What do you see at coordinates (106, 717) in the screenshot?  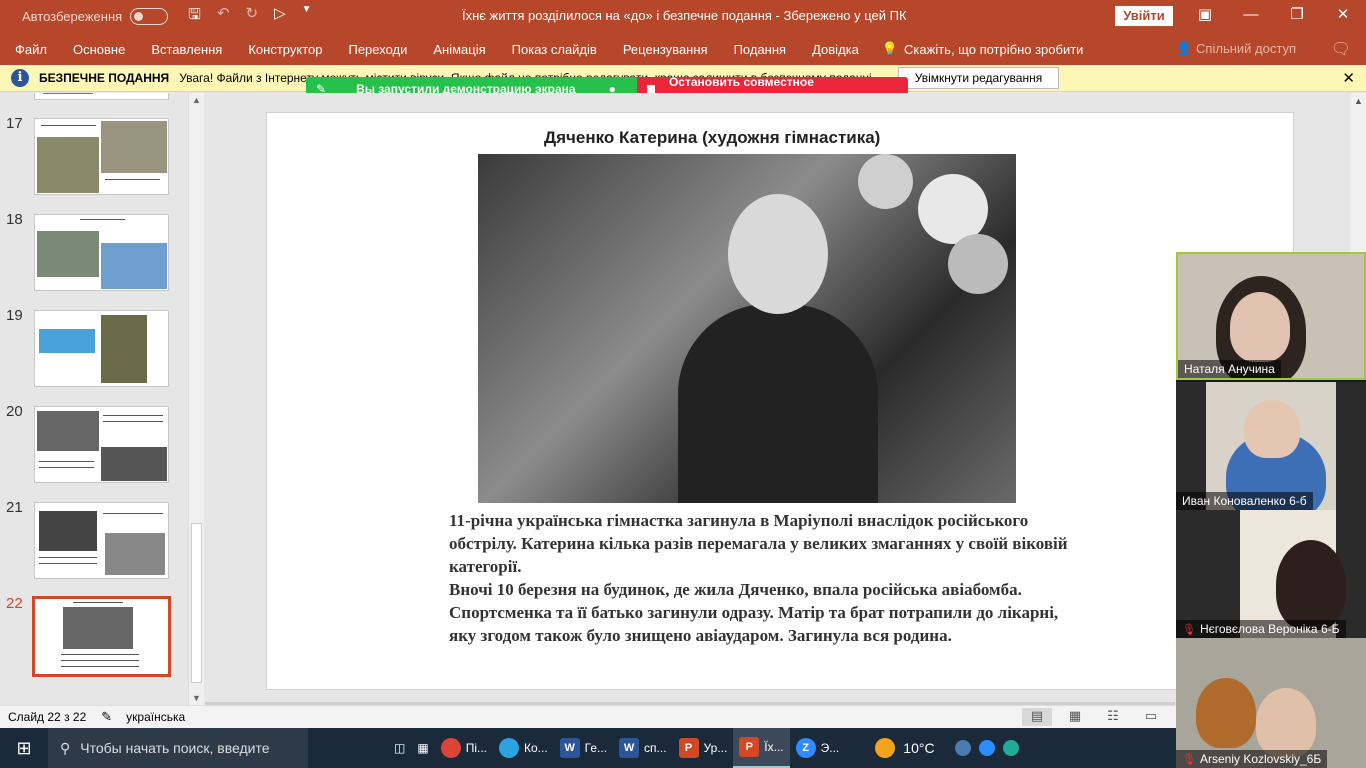 I see `proofing-icon: ✎` at bounding box center [106, 717].